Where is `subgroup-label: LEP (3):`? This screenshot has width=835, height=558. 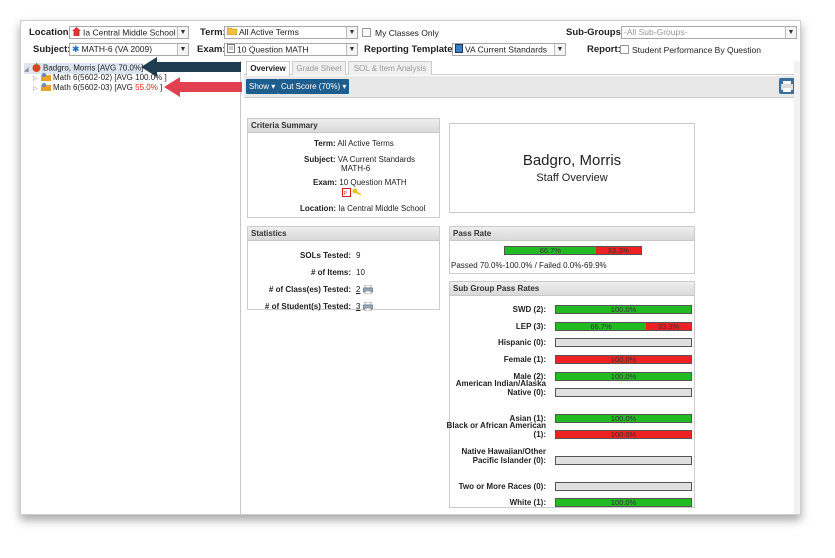
subgroup-label: LEP (3): is located at coordinates (530, 326).